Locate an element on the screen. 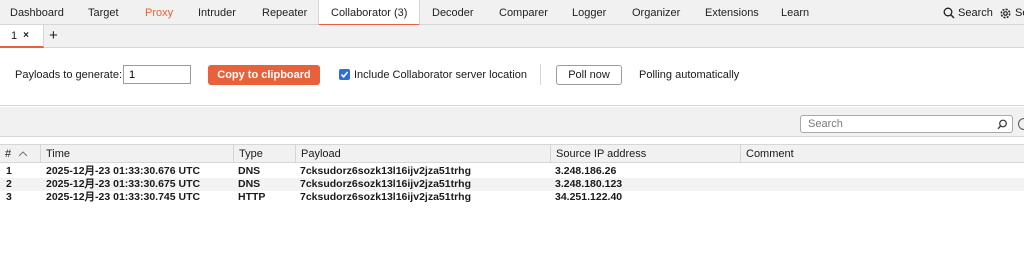 Image resolution: width=1024 pixels, height=255 pixels. tab-target: Target is located at coordinates (103, 12).